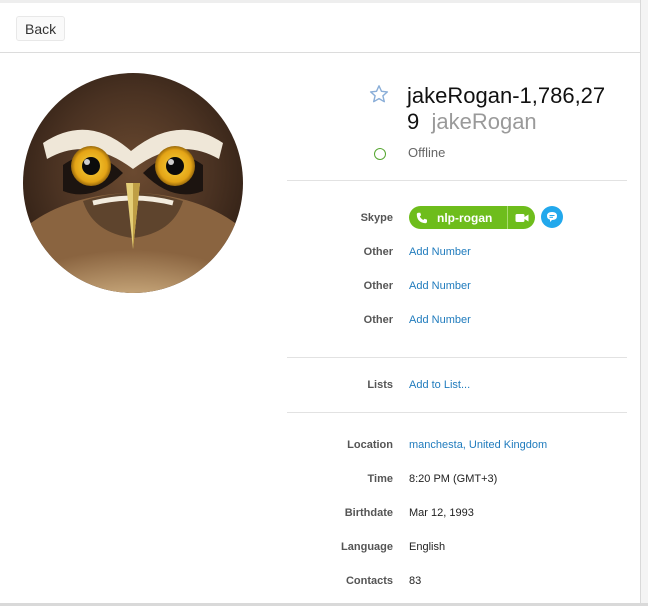 This screenshot has height=606, width=648. What do you see at coordinates (413, 121) in the screenshot?
I see `display-name-continued: 9` at bounding box center [413, 121].